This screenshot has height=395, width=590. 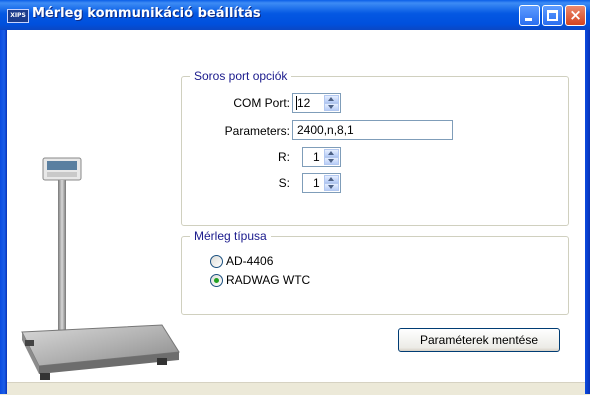 I want to click on radio-radwag-wtc, so click(x=216, y=280).